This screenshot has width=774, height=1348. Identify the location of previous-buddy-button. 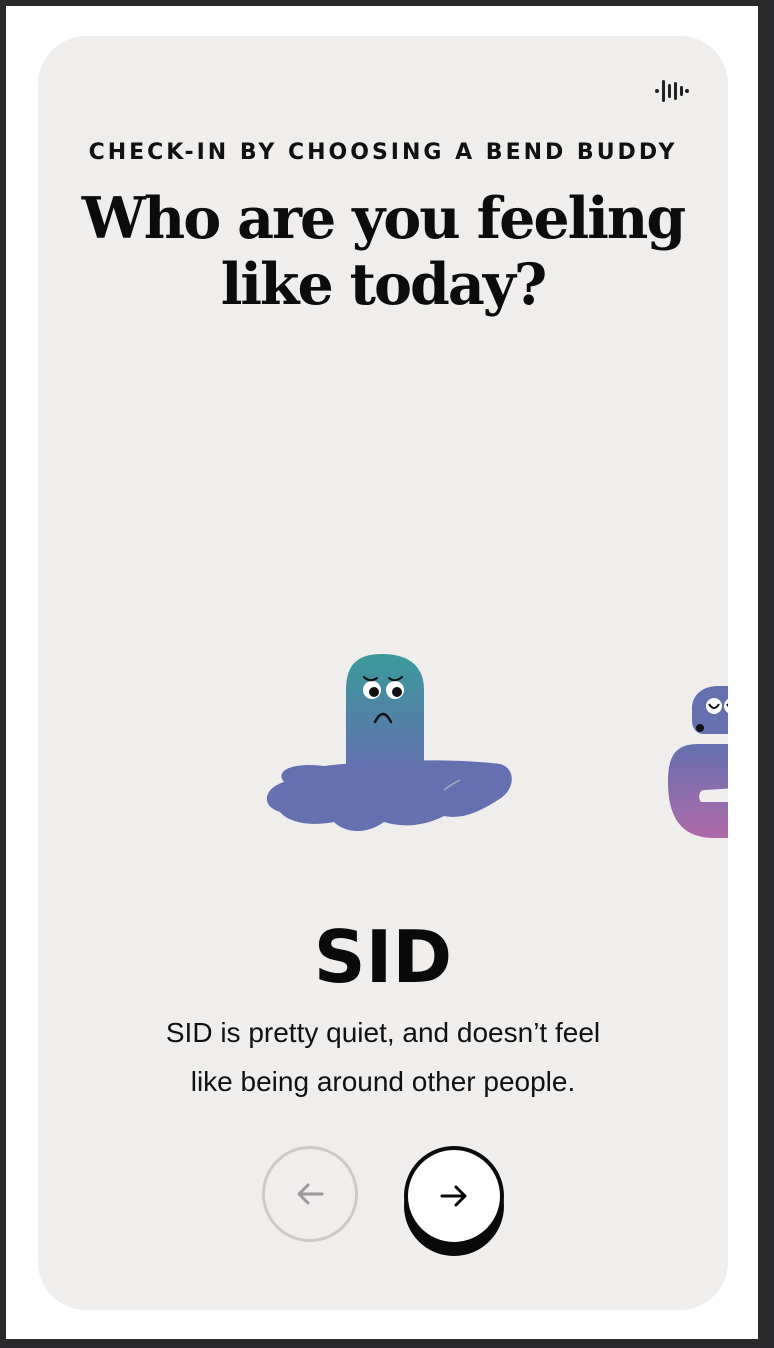
(310, 1194).